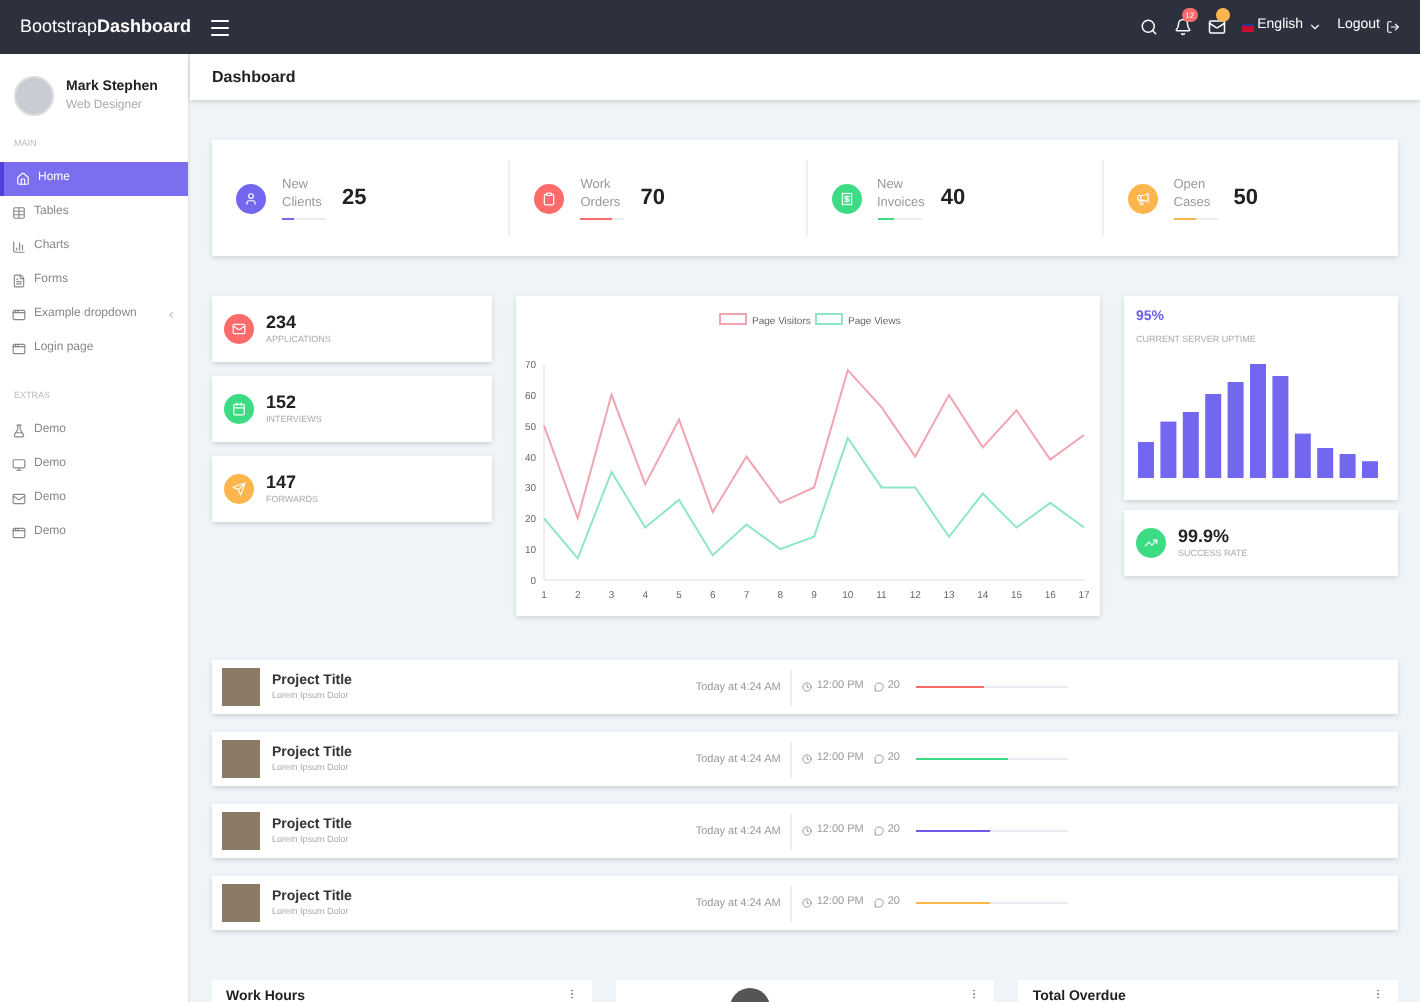 The width and height of the screenshot is (1420, 1002). Describe the element at coordinates (1245, 198) in the screenshot. I see `stat-value: 50` at that location.